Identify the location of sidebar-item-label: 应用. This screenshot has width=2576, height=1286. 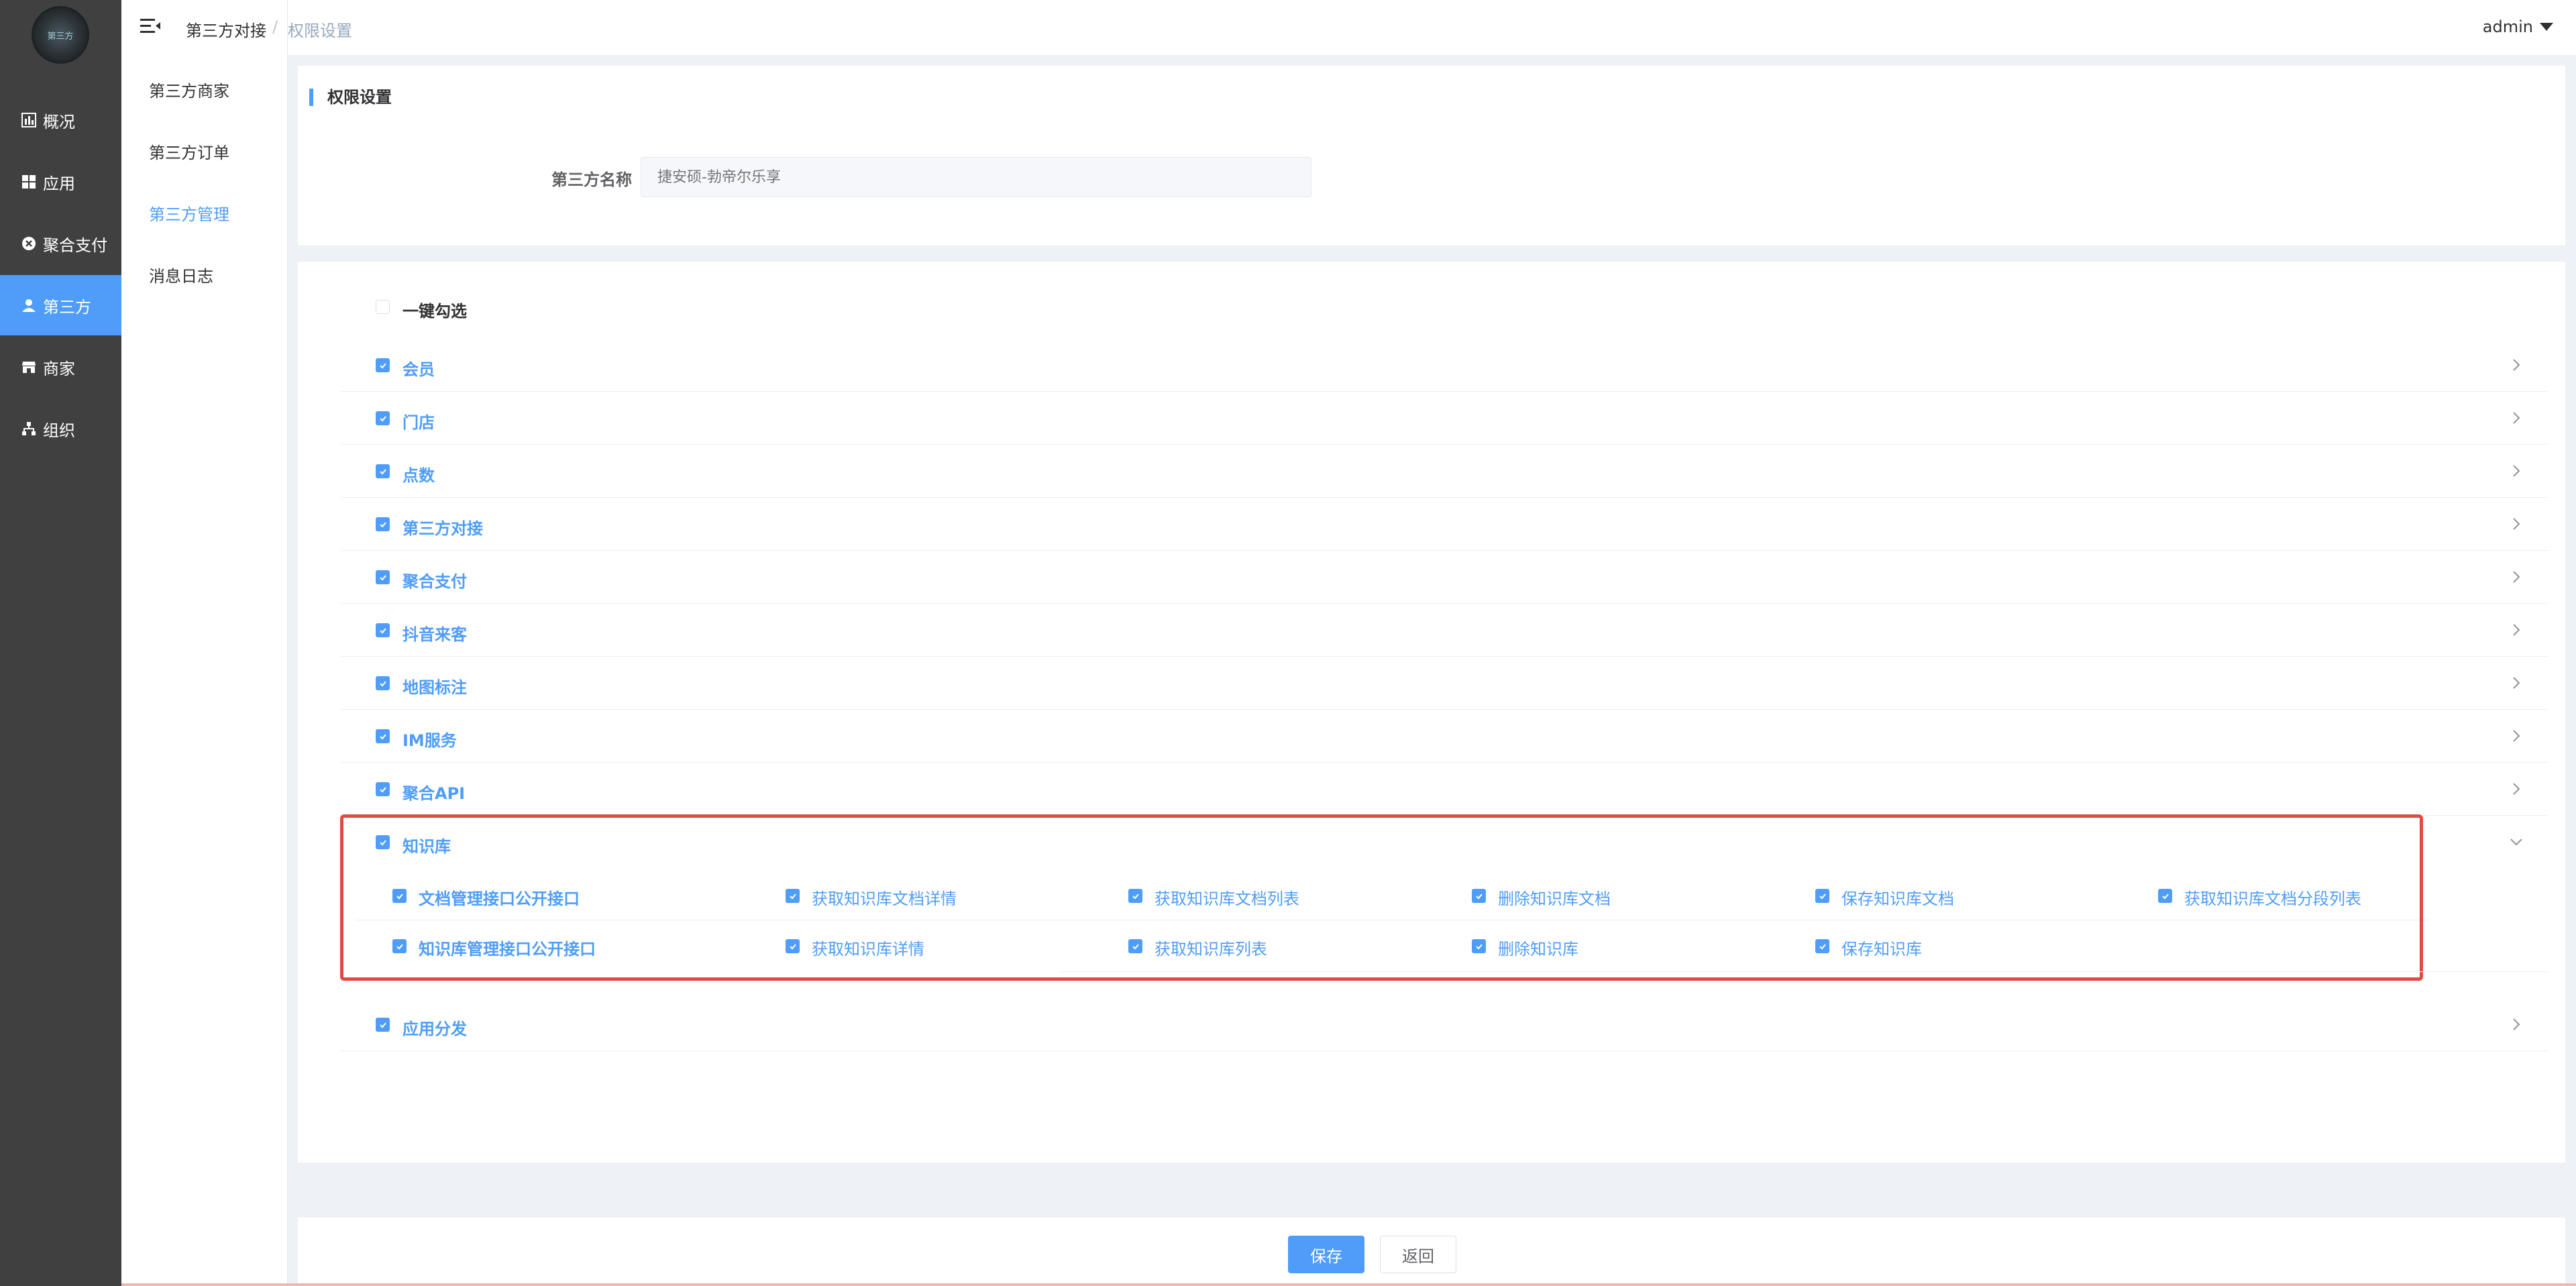
(59, 183).